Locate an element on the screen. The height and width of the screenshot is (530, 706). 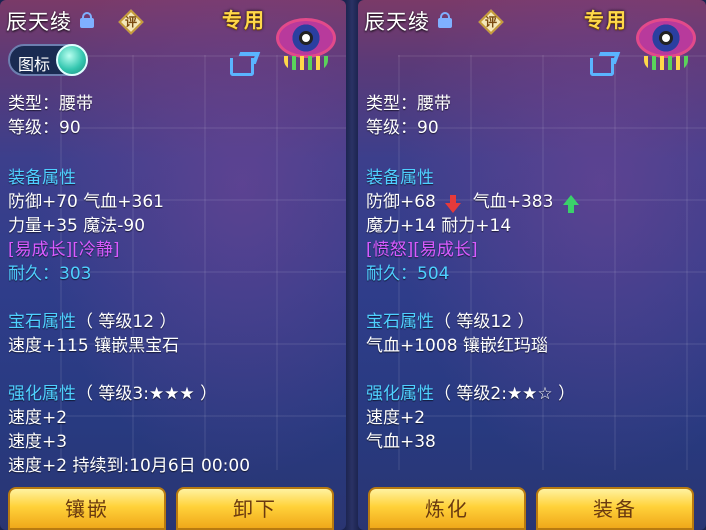
gem-attr-line: 气血+1008 镶嵌红玛瑙 is located at coordinates (457, 346).